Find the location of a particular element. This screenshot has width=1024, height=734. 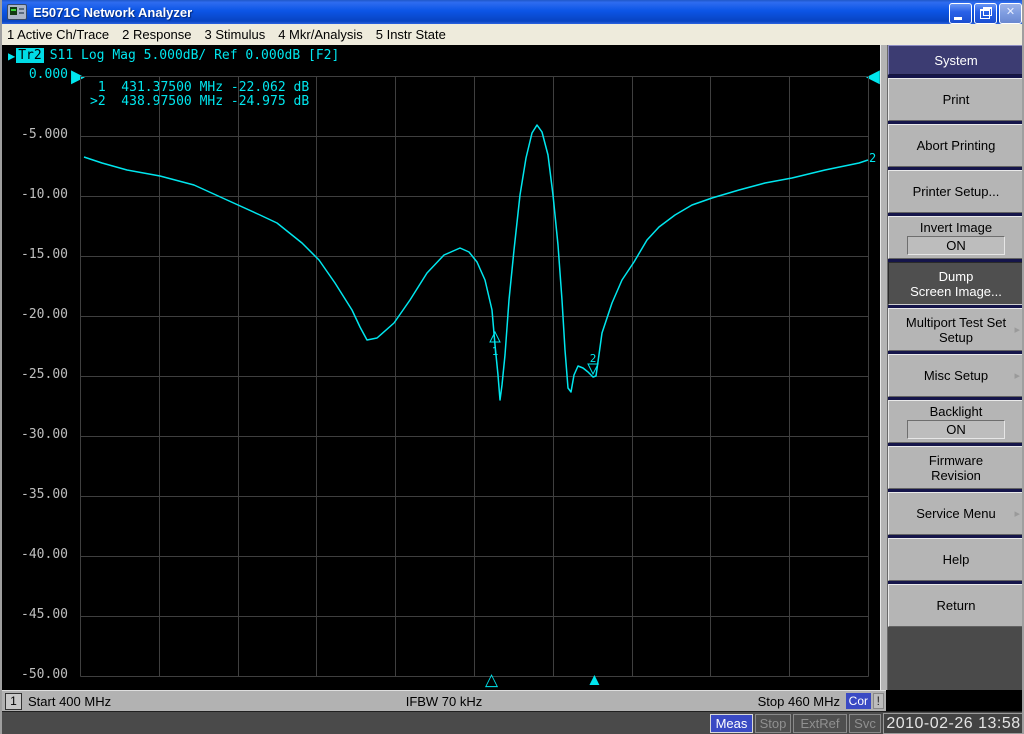

softkey-label: Help is located at coordinates (956, 559).